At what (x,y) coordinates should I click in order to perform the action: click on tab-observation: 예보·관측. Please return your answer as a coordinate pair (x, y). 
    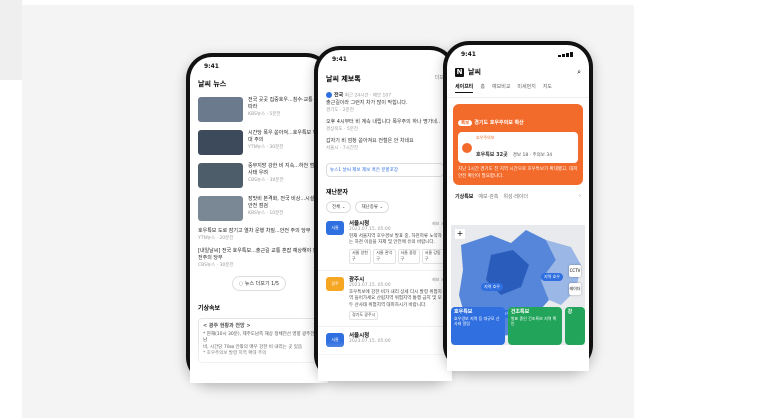
    Looking at the image, I should click on (488, 196).